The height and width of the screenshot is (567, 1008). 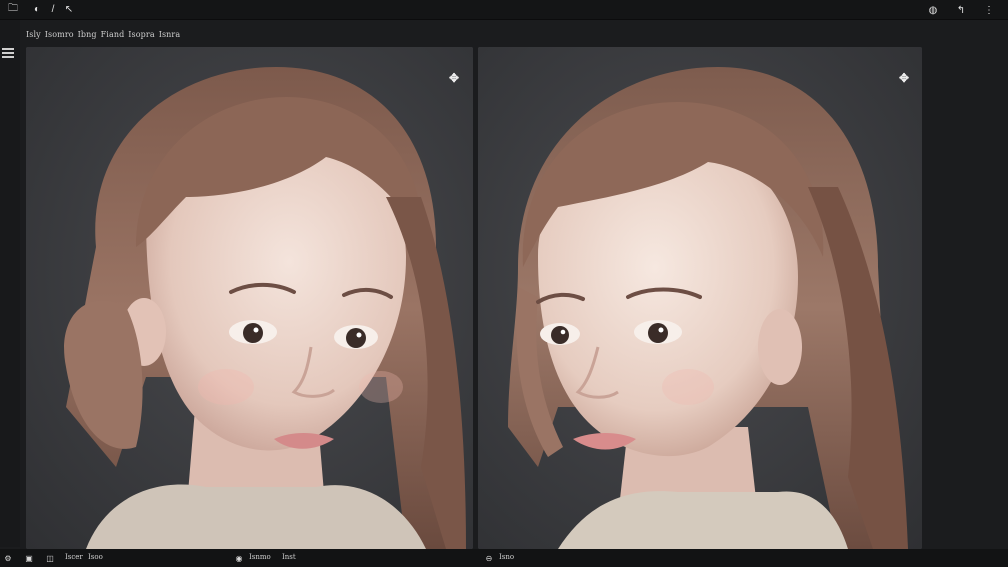 I want to click on tool-icon: ↖, so click(x=69, y=10).